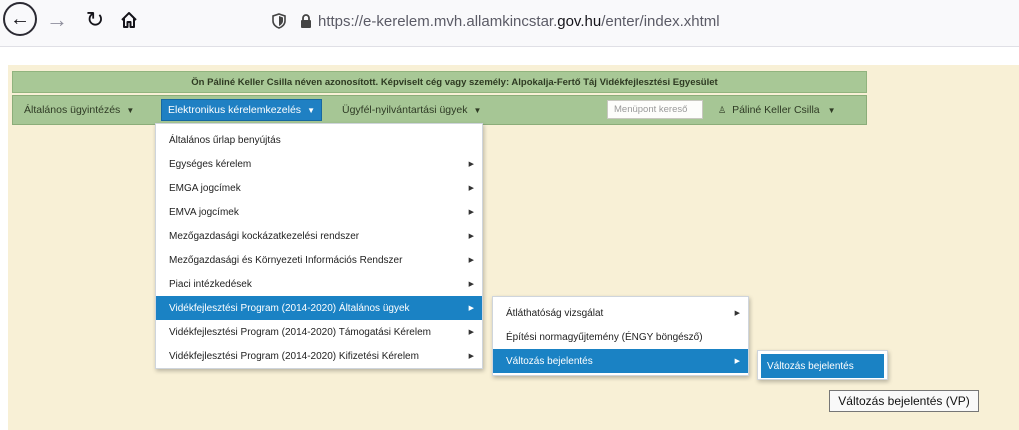 The width and height of the screenshot is (1019, 430). I want to click on menu-item-egyseges-kerelem: Egységes kérelem ▶, so click(319, 164).